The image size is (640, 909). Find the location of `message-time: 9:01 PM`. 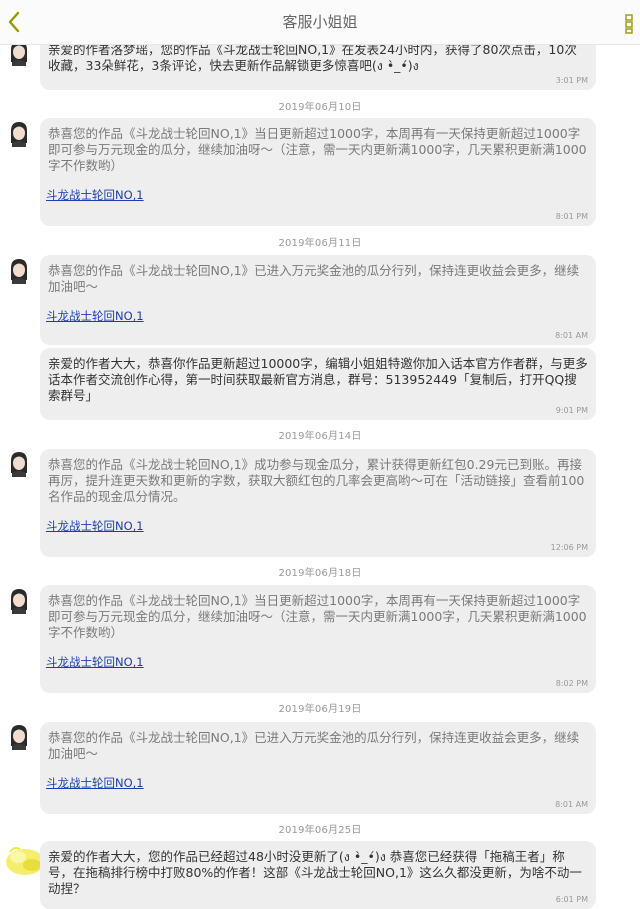

message-time: 9:01 PM is located at coordinates (571, 410).